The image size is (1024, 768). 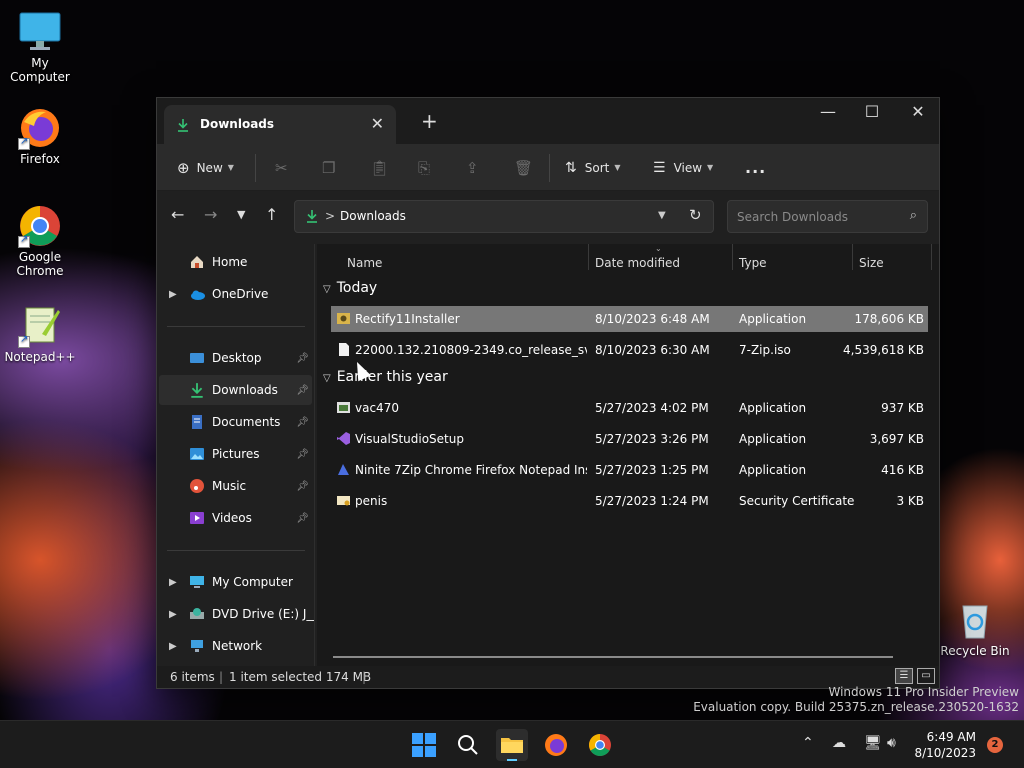 I want to click on file-type: Application, so click(x=773, y=319).